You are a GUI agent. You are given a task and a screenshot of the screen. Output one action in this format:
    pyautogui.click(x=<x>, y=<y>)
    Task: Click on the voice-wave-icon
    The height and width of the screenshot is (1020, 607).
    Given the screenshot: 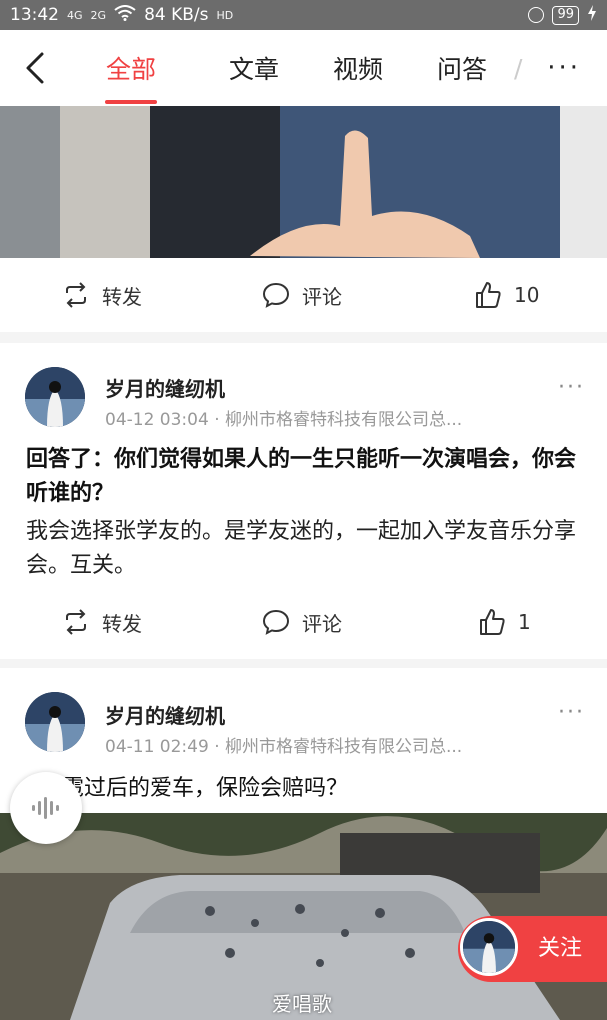 What is the action you would take?
    pyautogui.click(x=45, y=808)
    